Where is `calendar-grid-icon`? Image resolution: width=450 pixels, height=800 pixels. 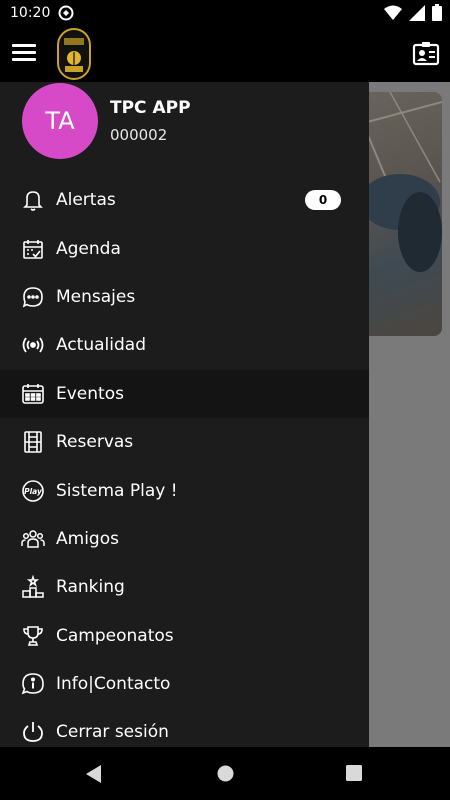 calendar-grid-icon is located at coordinates (33, 394).